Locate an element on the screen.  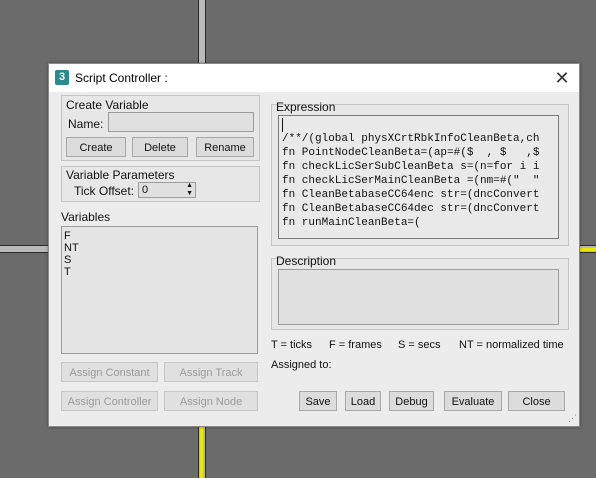
app-logo-icon: 3 is located at coordinates (62, 77).